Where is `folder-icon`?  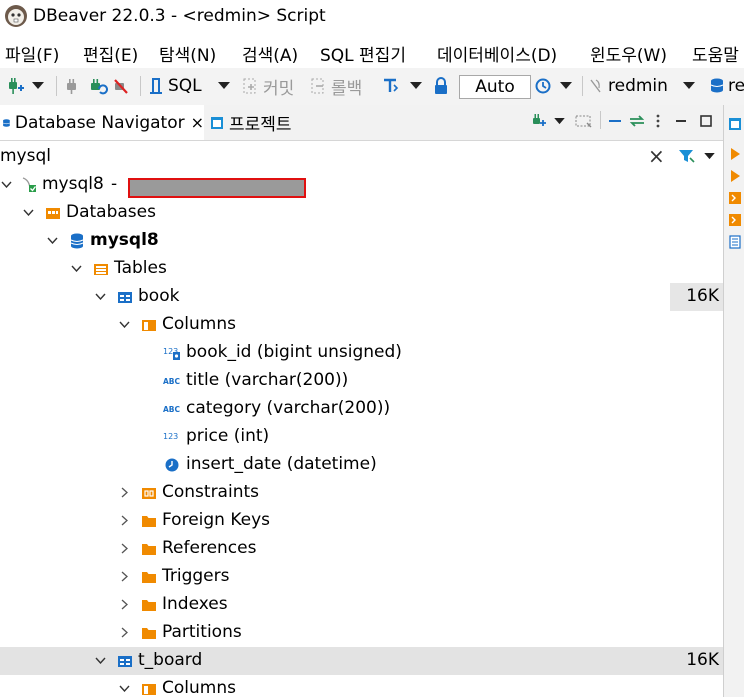 folder-icon is located at coordinates (149, 577).